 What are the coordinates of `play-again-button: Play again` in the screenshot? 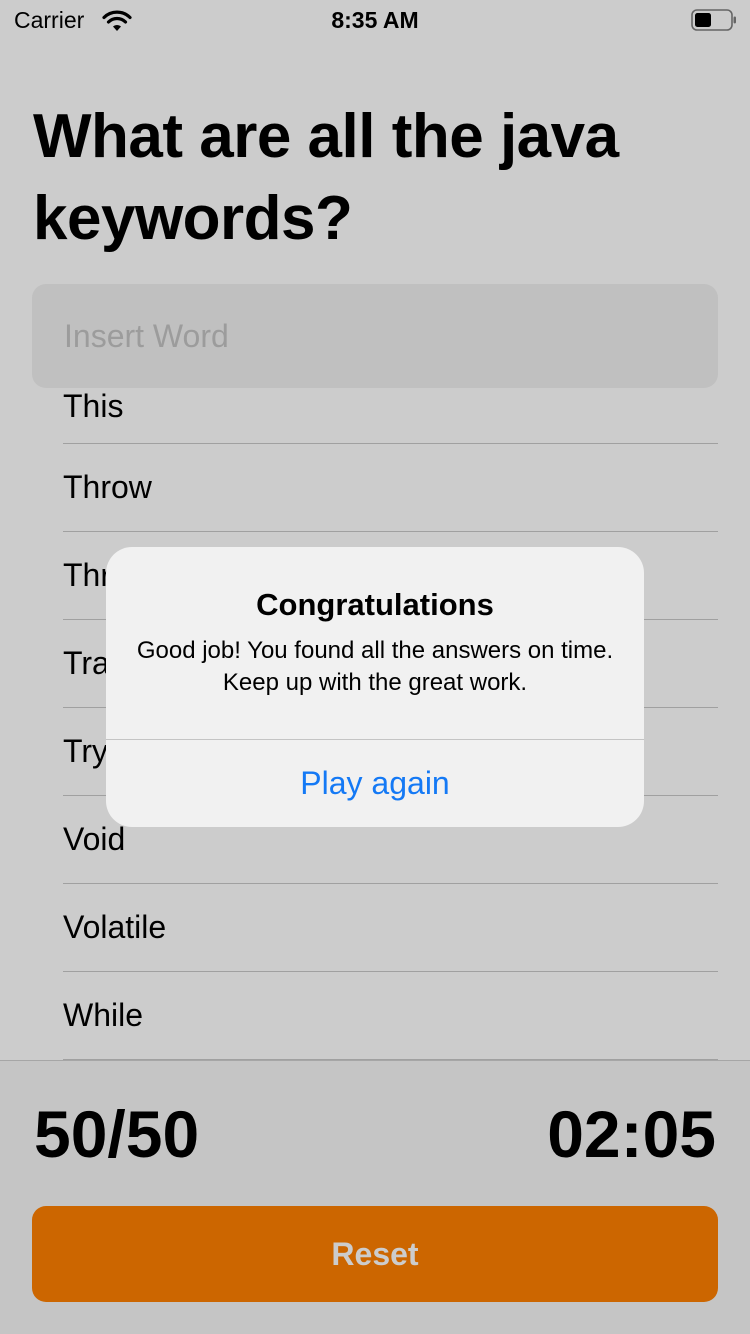 It's located at (375, 783).